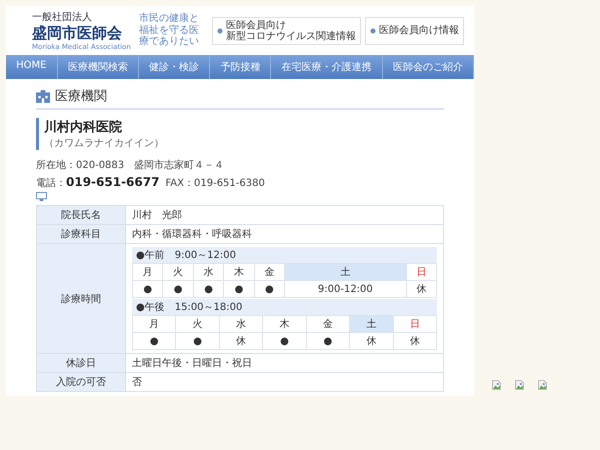 The height and width of the screenshot is (450, 600). I want to click on nav-link: 在宅医療・介護連携, so click(327, 67).